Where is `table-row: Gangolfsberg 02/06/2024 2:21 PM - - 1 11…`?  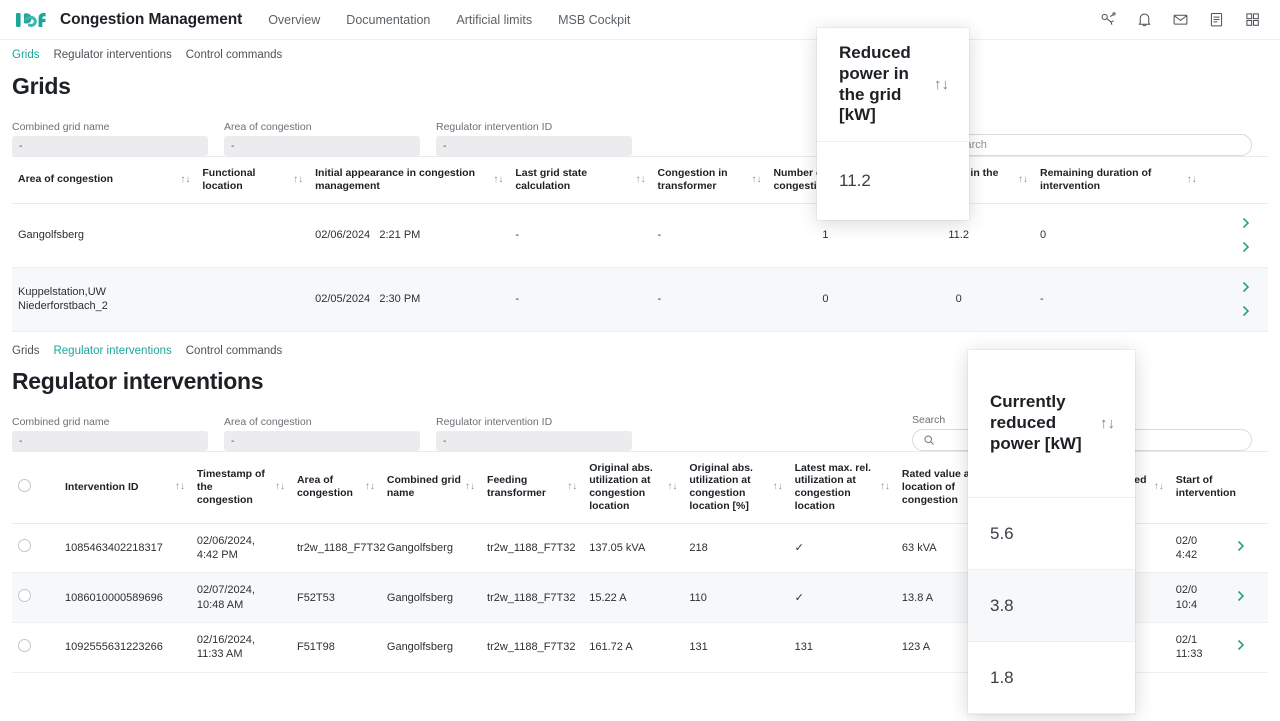 table-row: Gangolfsberg 02/06/2024 2:21 PM - - 1 11… is located at coordinates (640, 235).